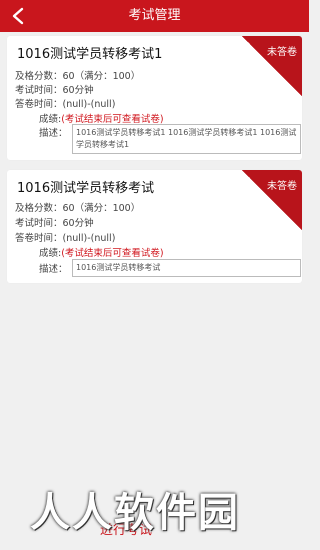 This screenshot has width=320, height=550. Describe the element at coordinates (112, 253) in the screenshot. I see `score-value: (考试结束后可查看试卷)` at that location.